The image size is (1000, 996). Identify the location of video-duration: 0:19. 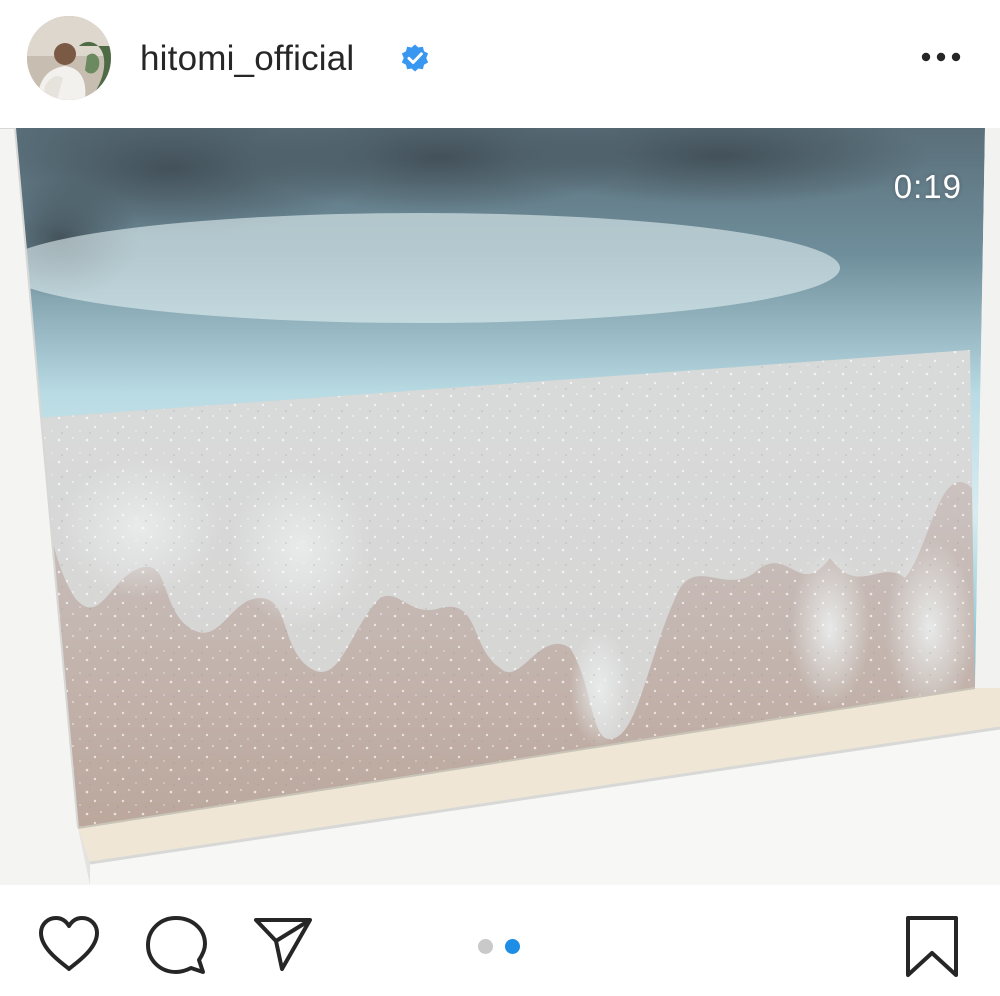
(927, 186).